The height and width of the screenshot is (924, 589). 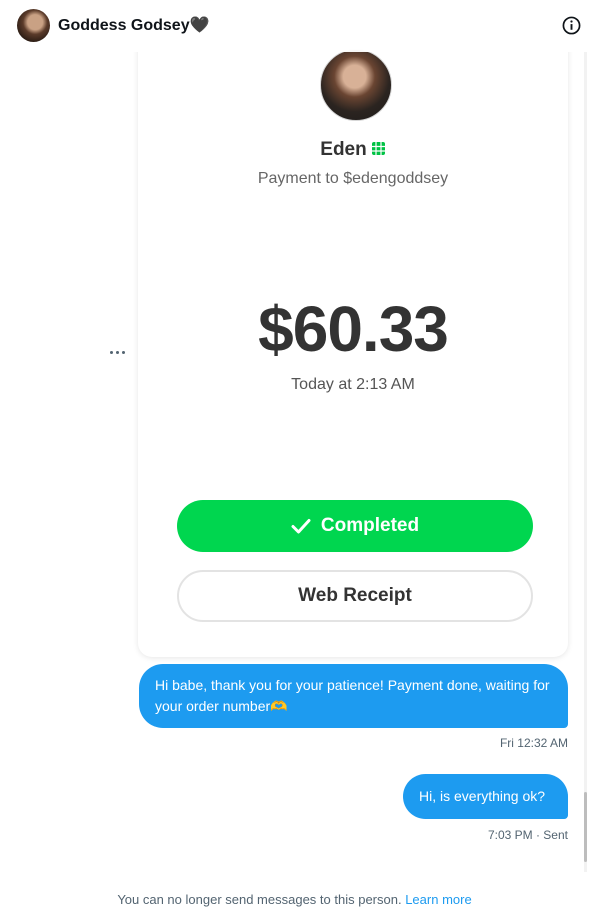 What do you see at coordinates (301, 526) in the screenshot?
I see `checkmark-icon` at bounding box center [301, 526].